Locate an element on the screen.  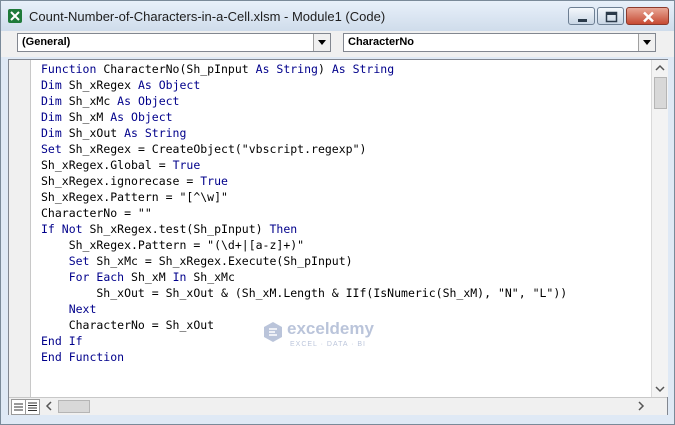
code-keyword: Function is located at coordinates (72, 69).